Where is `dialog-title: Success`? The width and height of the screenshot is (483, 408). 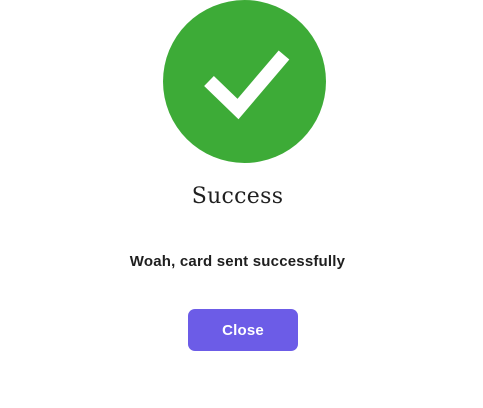
dialog-title: Success is located at coordinates (237, 196).